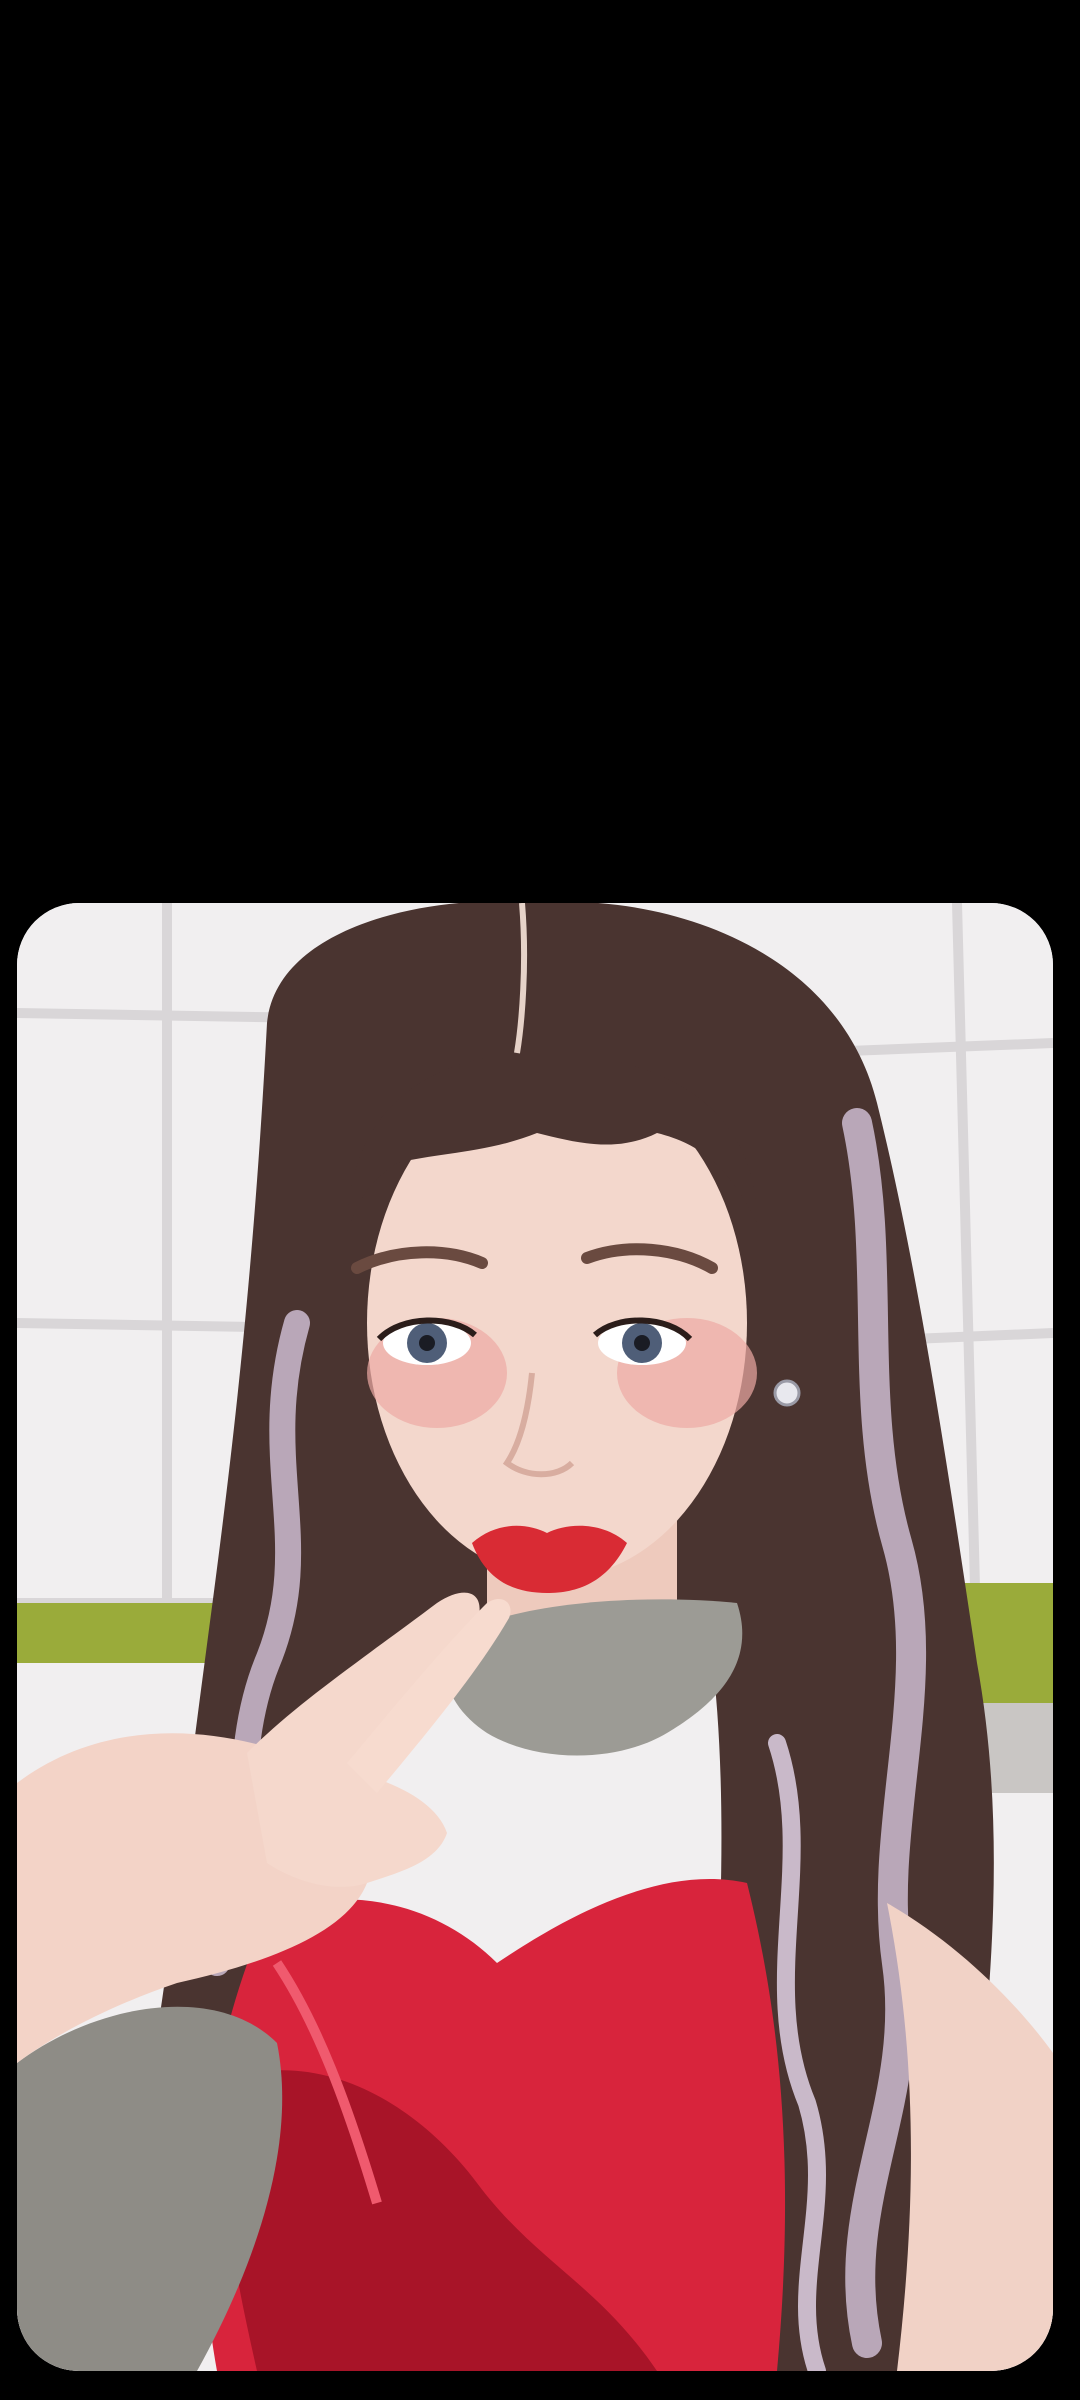 This screenshot has height=2400, width=1080. I want to click on earring, so click(787, 1393).